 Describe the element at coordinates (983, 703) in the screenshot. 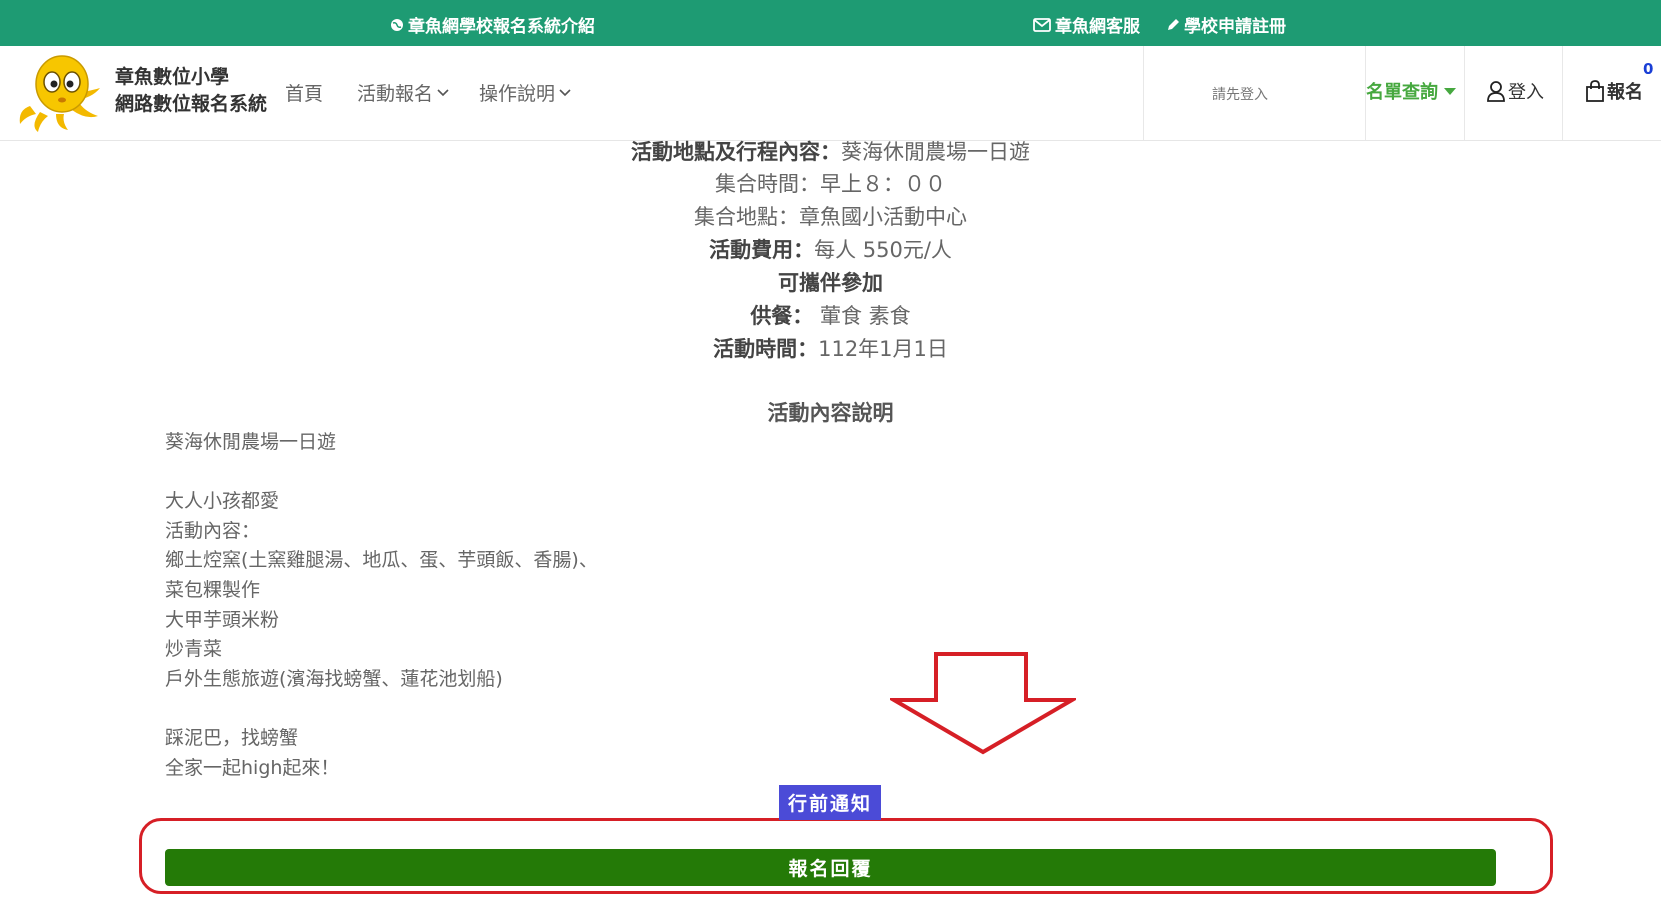

I see `down-arrow-annotation-icon` at that location.